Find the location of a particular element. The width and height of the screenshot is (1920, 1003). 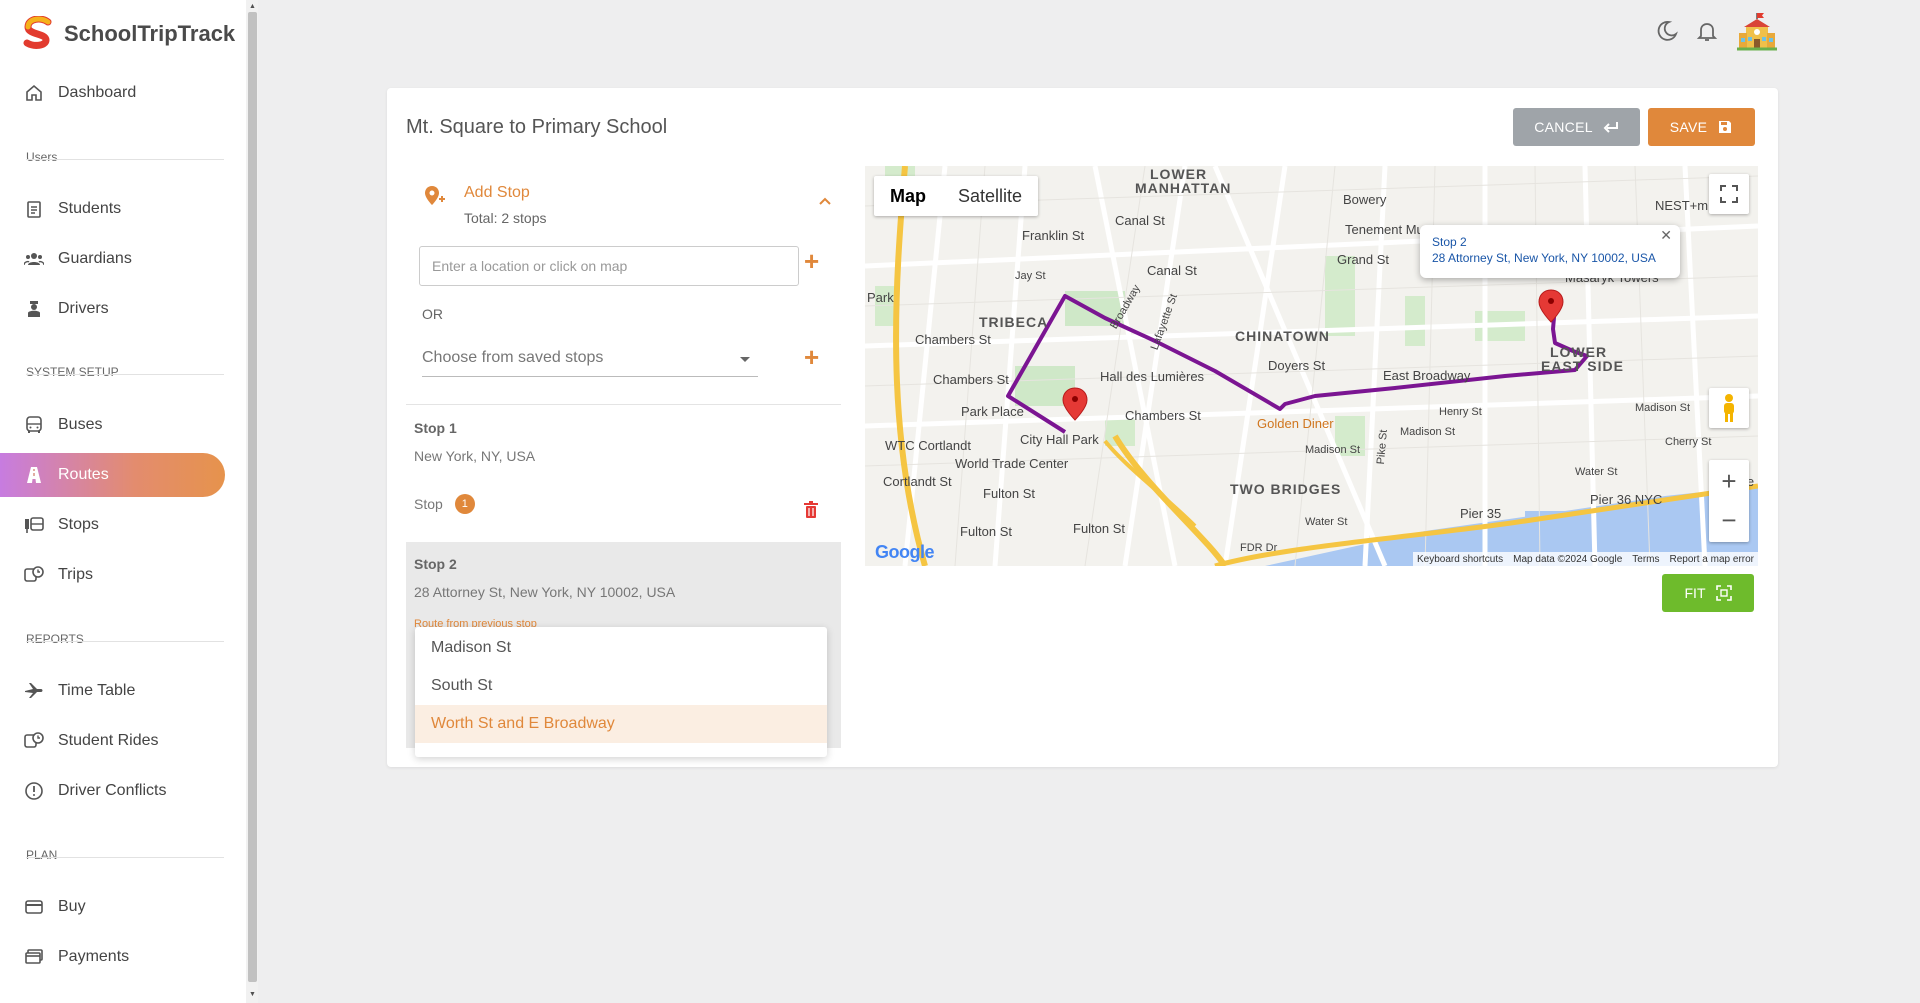

fit-button: FIT is located at coordinates (1708, 593).